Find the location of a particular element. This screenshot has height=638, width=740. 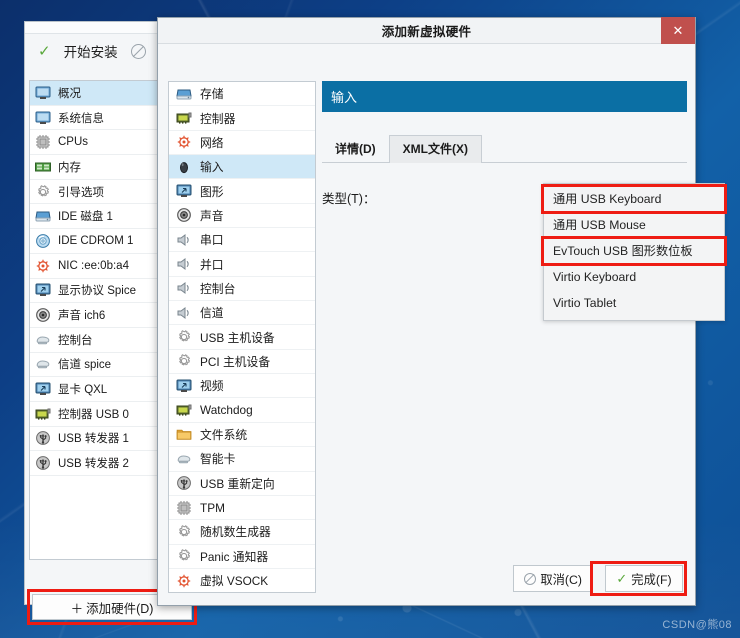

vm-sidebar-item: 引导选项 is located at coordinates (95, 192).